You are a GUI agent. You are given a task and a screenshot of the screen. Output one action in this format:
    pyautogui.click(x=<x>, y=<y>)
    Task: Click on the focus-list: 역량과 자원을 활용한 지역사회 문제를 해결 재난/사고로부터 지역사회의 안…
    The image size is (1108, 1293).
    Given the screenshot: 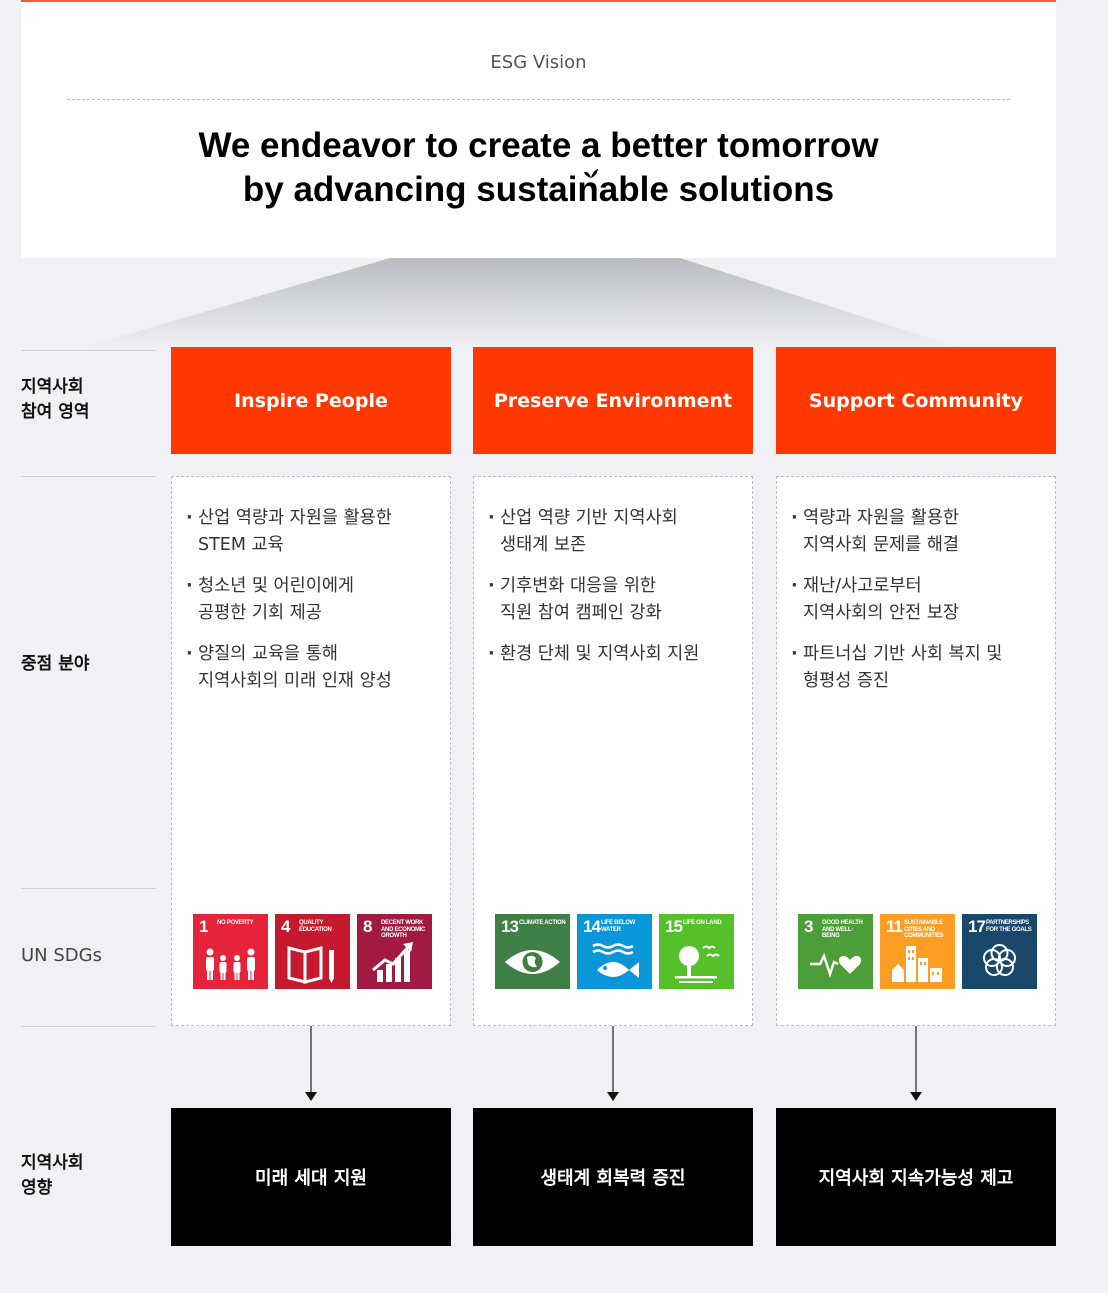 What is the action you would take?
    pyautogui.click(x=918, y=607)
    